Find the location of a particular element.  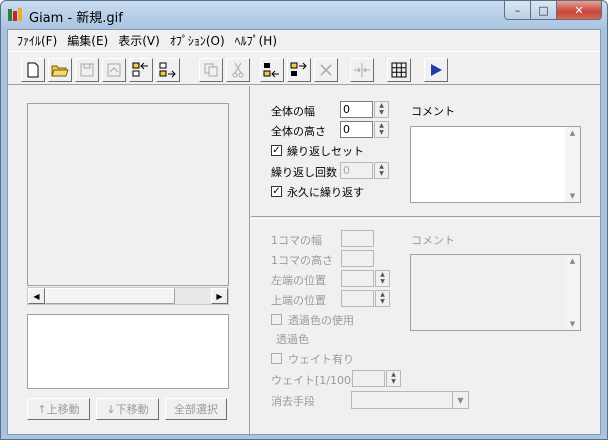

top-position-input is located at coordinates (357, 298).